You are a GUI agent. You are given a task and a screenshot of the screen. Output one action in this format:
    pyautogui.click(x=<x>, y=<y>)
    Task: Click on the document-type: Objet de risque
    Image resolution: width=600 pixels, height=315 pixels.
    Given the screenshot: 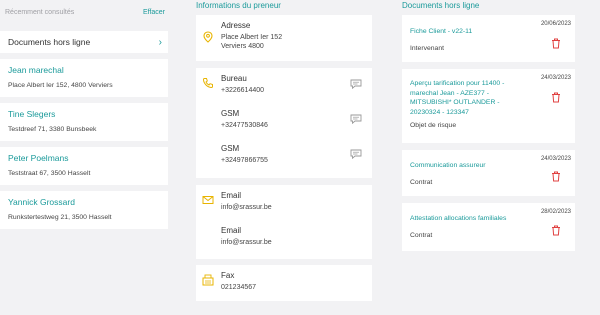 What is the action you would take?
    pyautogui.click(x=433, y=125)
    